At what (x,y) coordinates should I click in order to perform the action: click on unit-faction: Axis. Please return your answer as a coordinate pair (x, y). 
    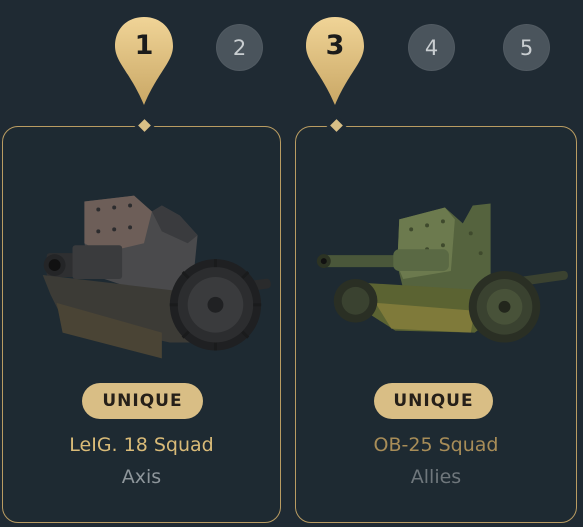
    Looking at the image, I should click on (141, 477).